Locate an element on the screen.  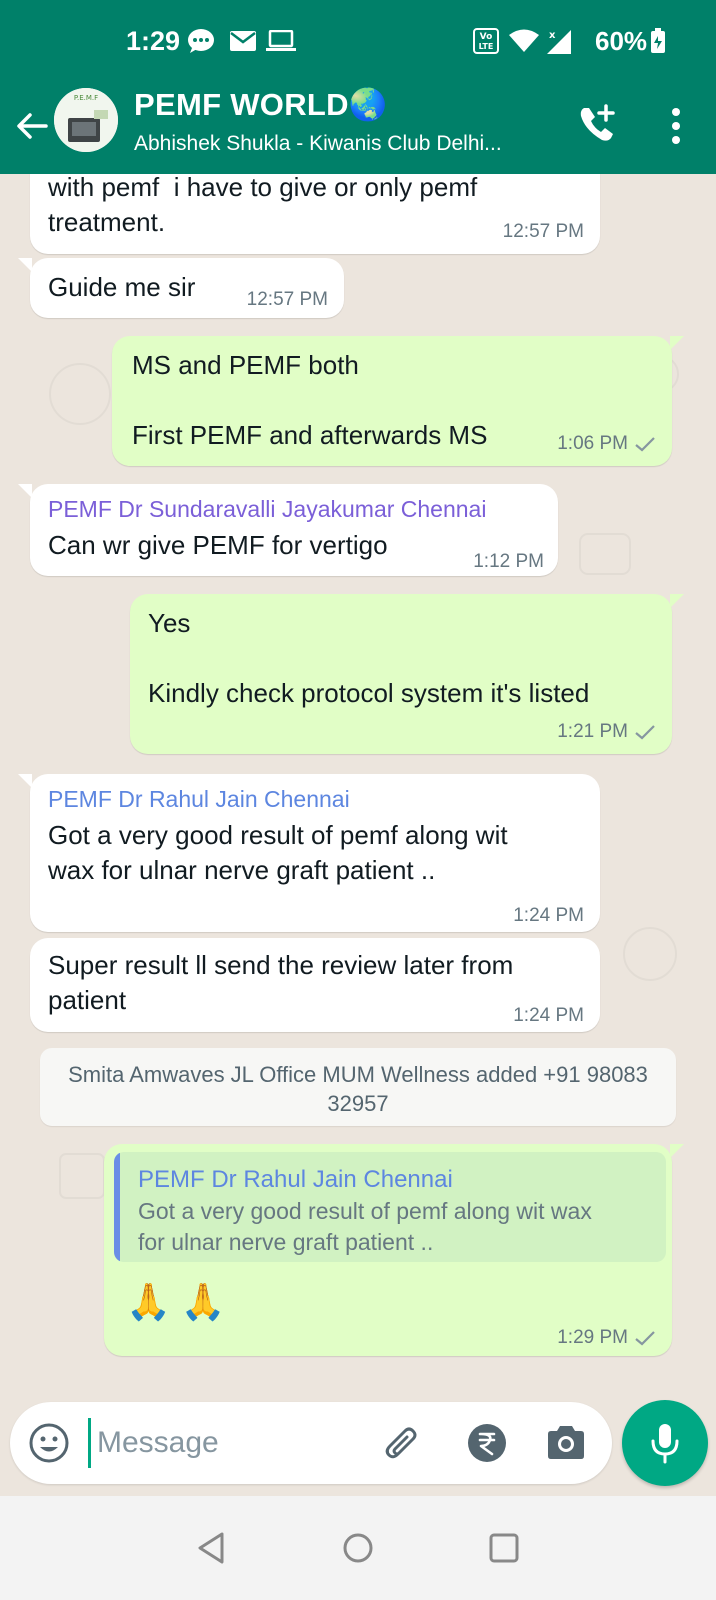
svg-text: LTE is located at coordinates (486, 46).